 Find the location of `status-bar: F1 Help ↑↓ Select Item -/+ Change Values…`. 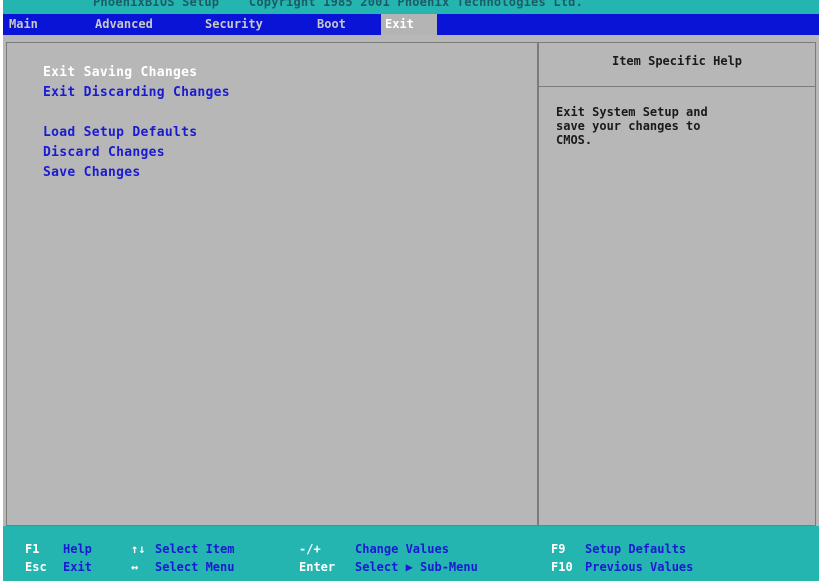

status-bar: F1 Help ↑↓ Select Item -/+ Change Values… is located at coordinates (411, 553).